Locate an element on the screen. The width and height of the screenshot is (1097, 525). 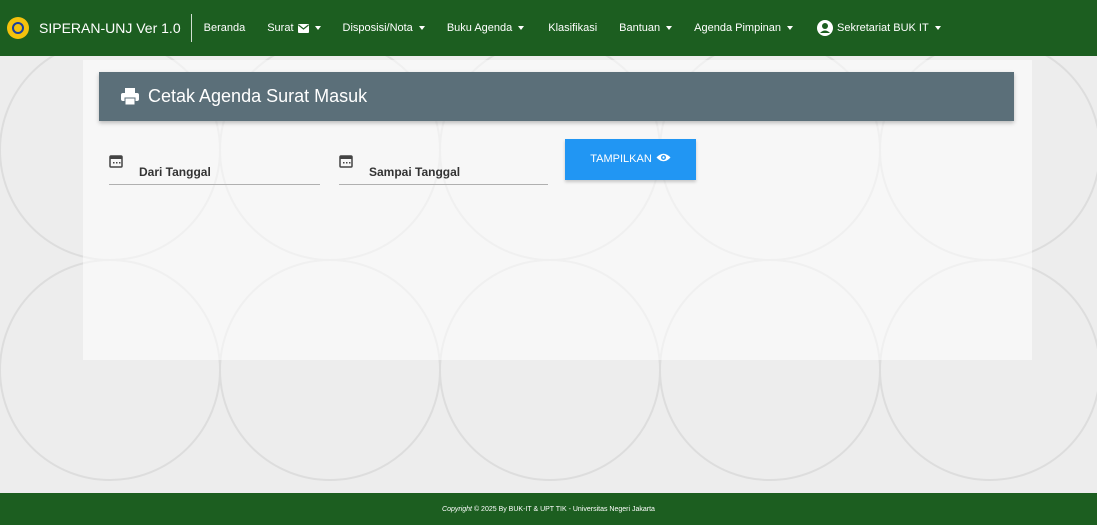
nav-disposisi-label: Disposisi/Nota is located at coordinates (377, 28).